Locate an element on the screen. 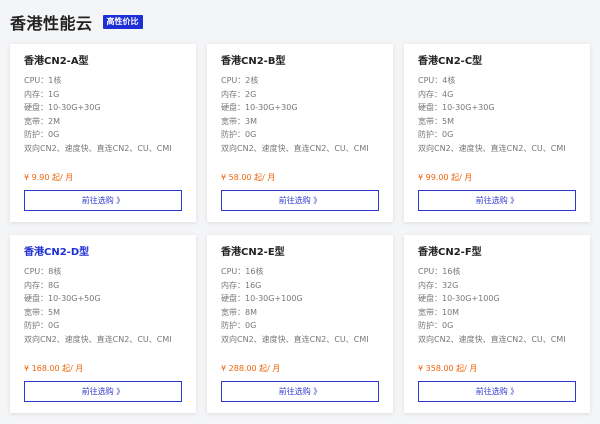 This screenshot has height=424, width=600. product-name: 香港CN2-C型 is located at coordinates (450, 61).